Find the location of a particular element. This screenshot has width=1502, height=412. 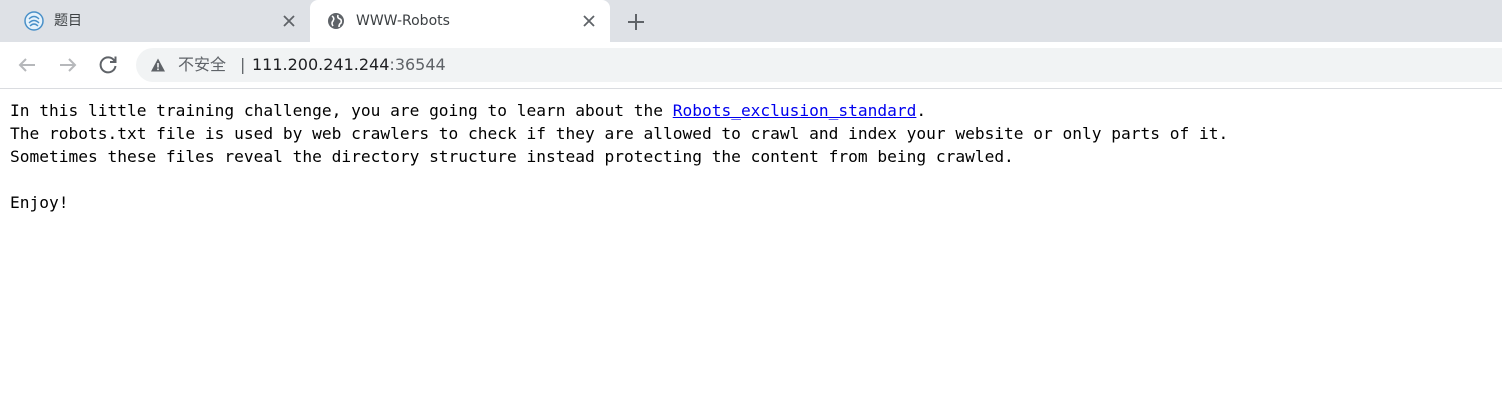

address-bar: 不安全 | 111.200.241.244:36544 is located at coordinates (819, 65).